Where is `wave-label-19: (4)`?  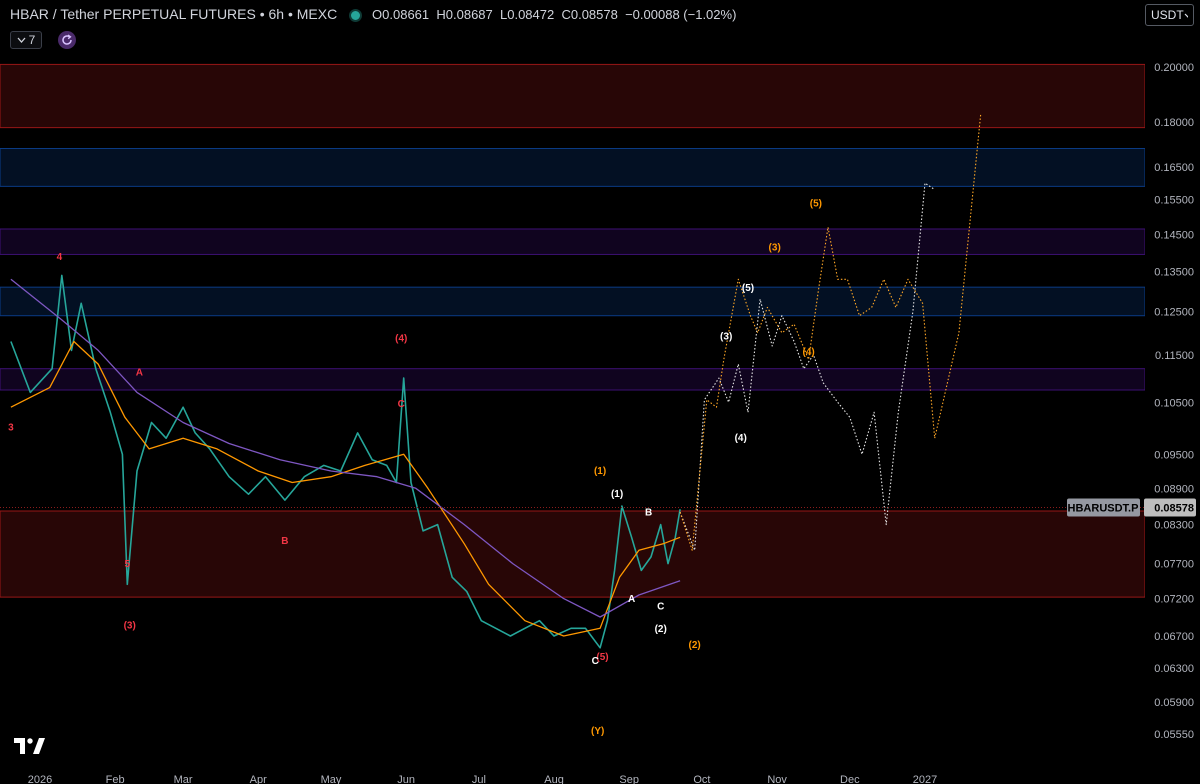 wave-label-19: (4) is located at coordinates (741, 438).